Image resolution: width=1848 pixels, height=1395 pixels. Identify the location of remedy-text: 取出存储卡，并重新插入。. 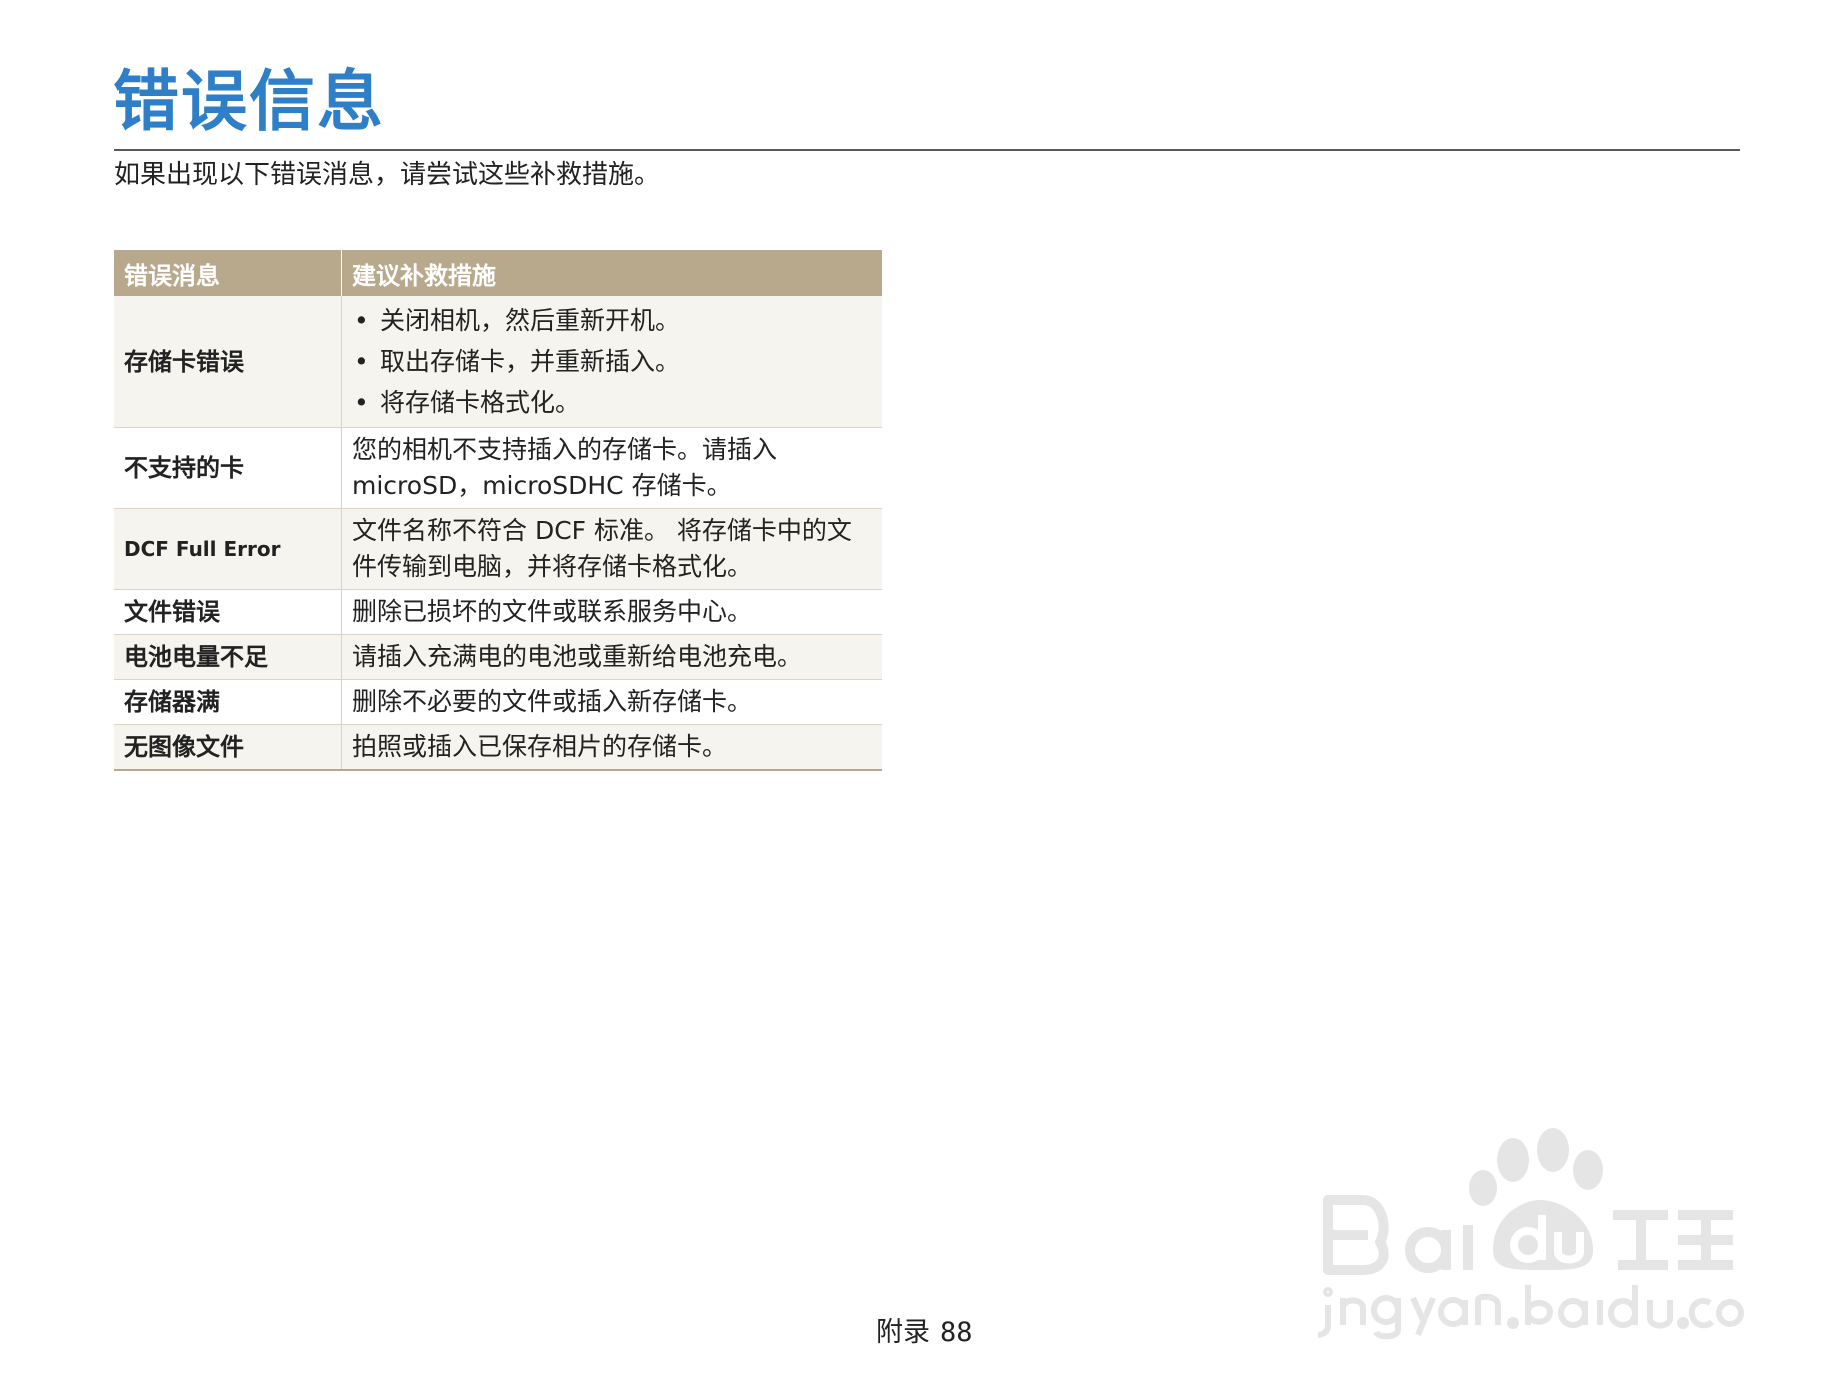
(530, 361).